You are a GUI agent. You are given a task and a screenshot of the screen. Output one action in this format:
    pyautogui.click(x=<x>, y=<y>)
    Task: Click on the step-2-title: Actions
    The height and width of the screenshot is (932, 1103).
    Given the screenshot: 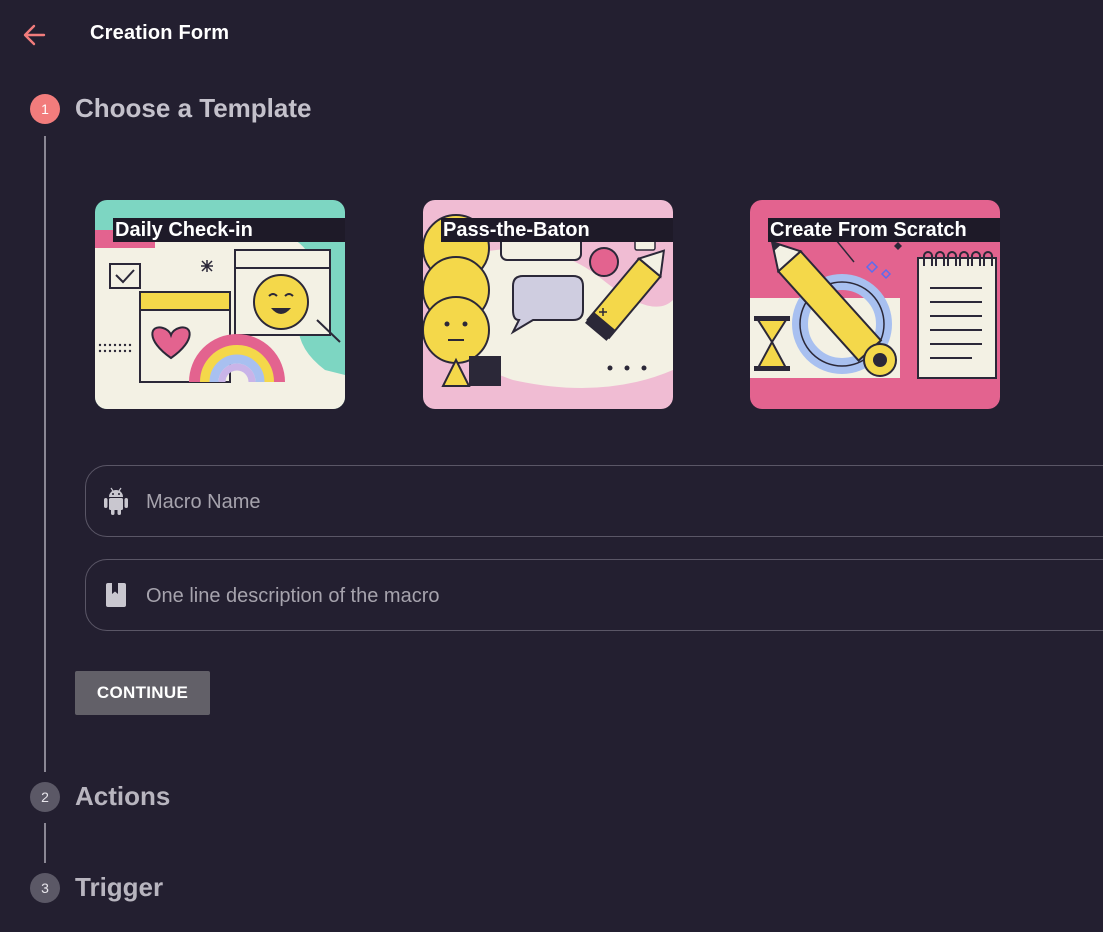 What is the action you would take?
    pyautogui.click(x=122, y=796)
    